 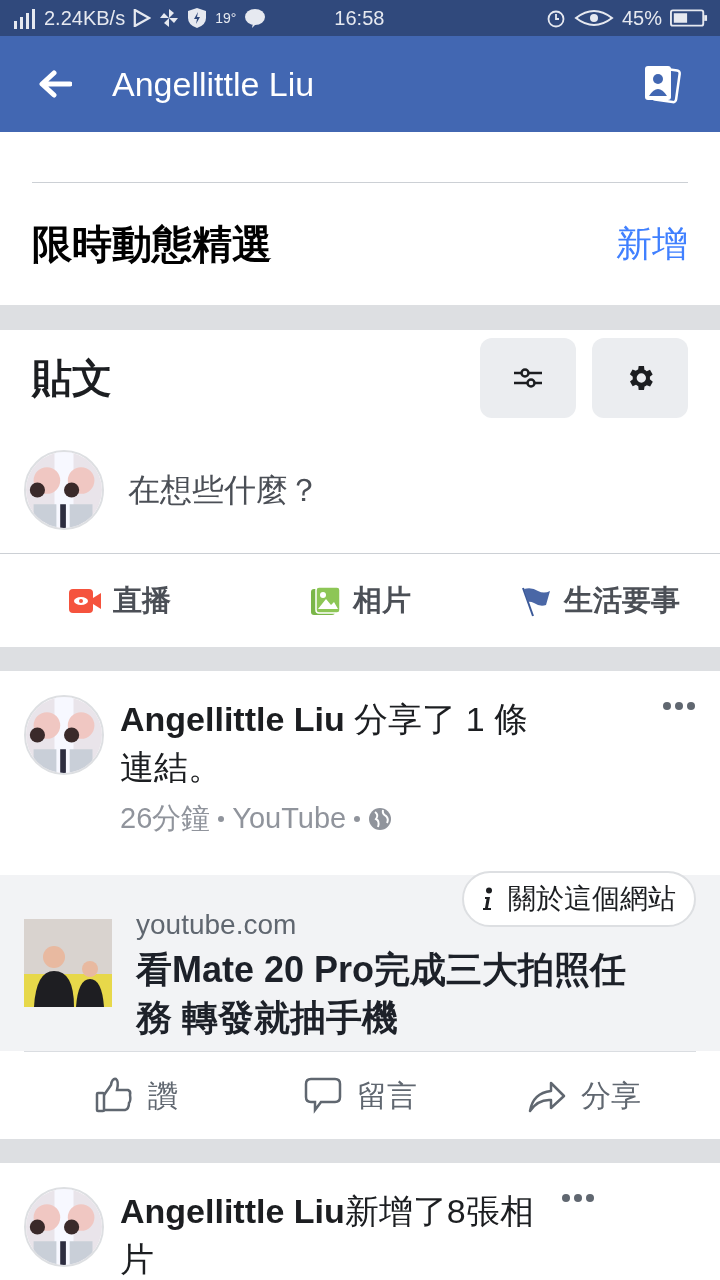 I want to click on link-preview: youtube.com 看Mate 20 Pro完成三大拍照任務 轉發就抽手機 關於這個網站, so click(x=360, y=962).